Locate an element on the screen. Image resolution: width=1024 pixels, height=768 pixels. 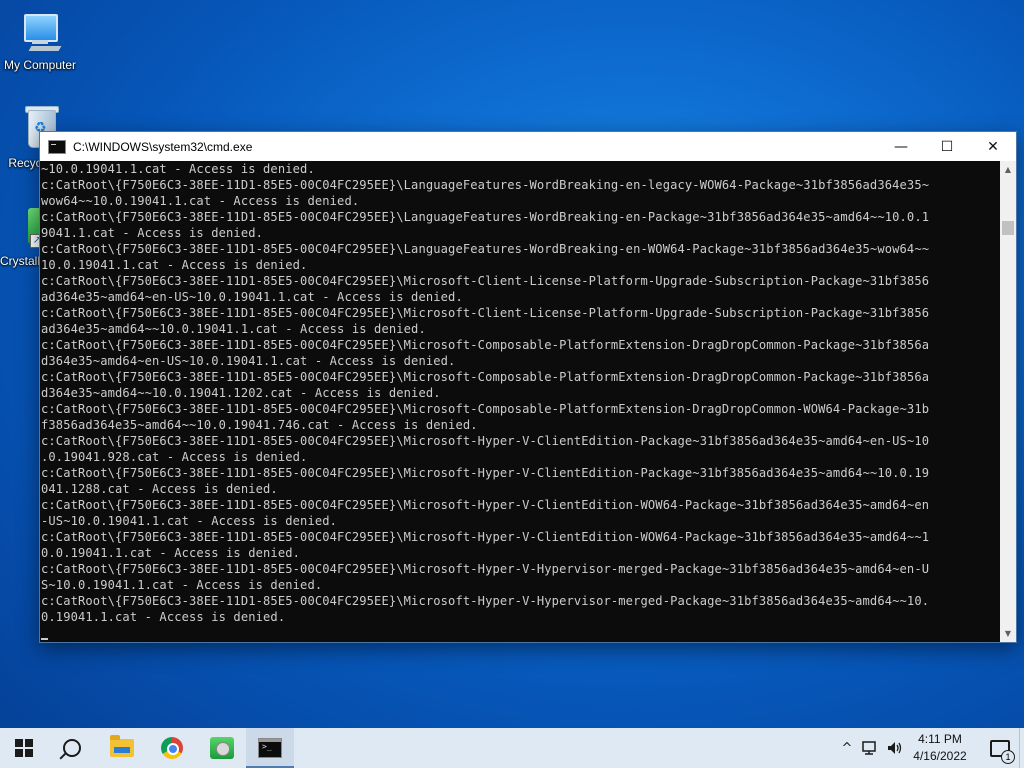
network-icon is located at coordinates (871, 748).